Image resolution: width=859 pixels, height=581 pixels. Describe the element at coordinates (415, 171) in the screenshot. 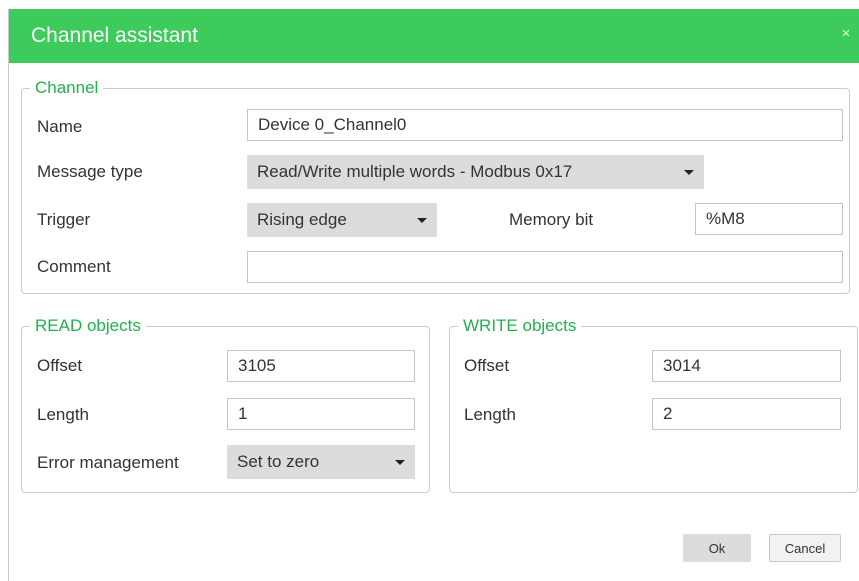

I see `message-type-value: Read/Write multiple words - Modbus 0x17` at that location.